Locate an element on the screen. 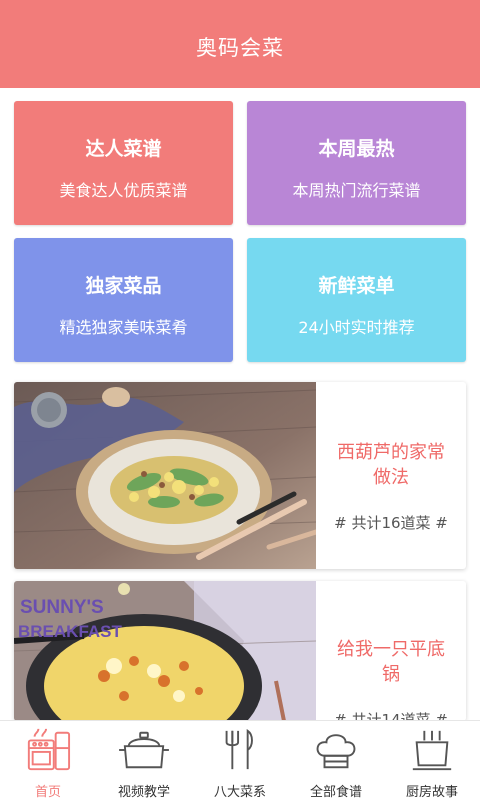 The image size is (480, 800). recipe-info: 西葫芦的家常做法 # 共计16道菜 # is located at coordinates (391, 475).